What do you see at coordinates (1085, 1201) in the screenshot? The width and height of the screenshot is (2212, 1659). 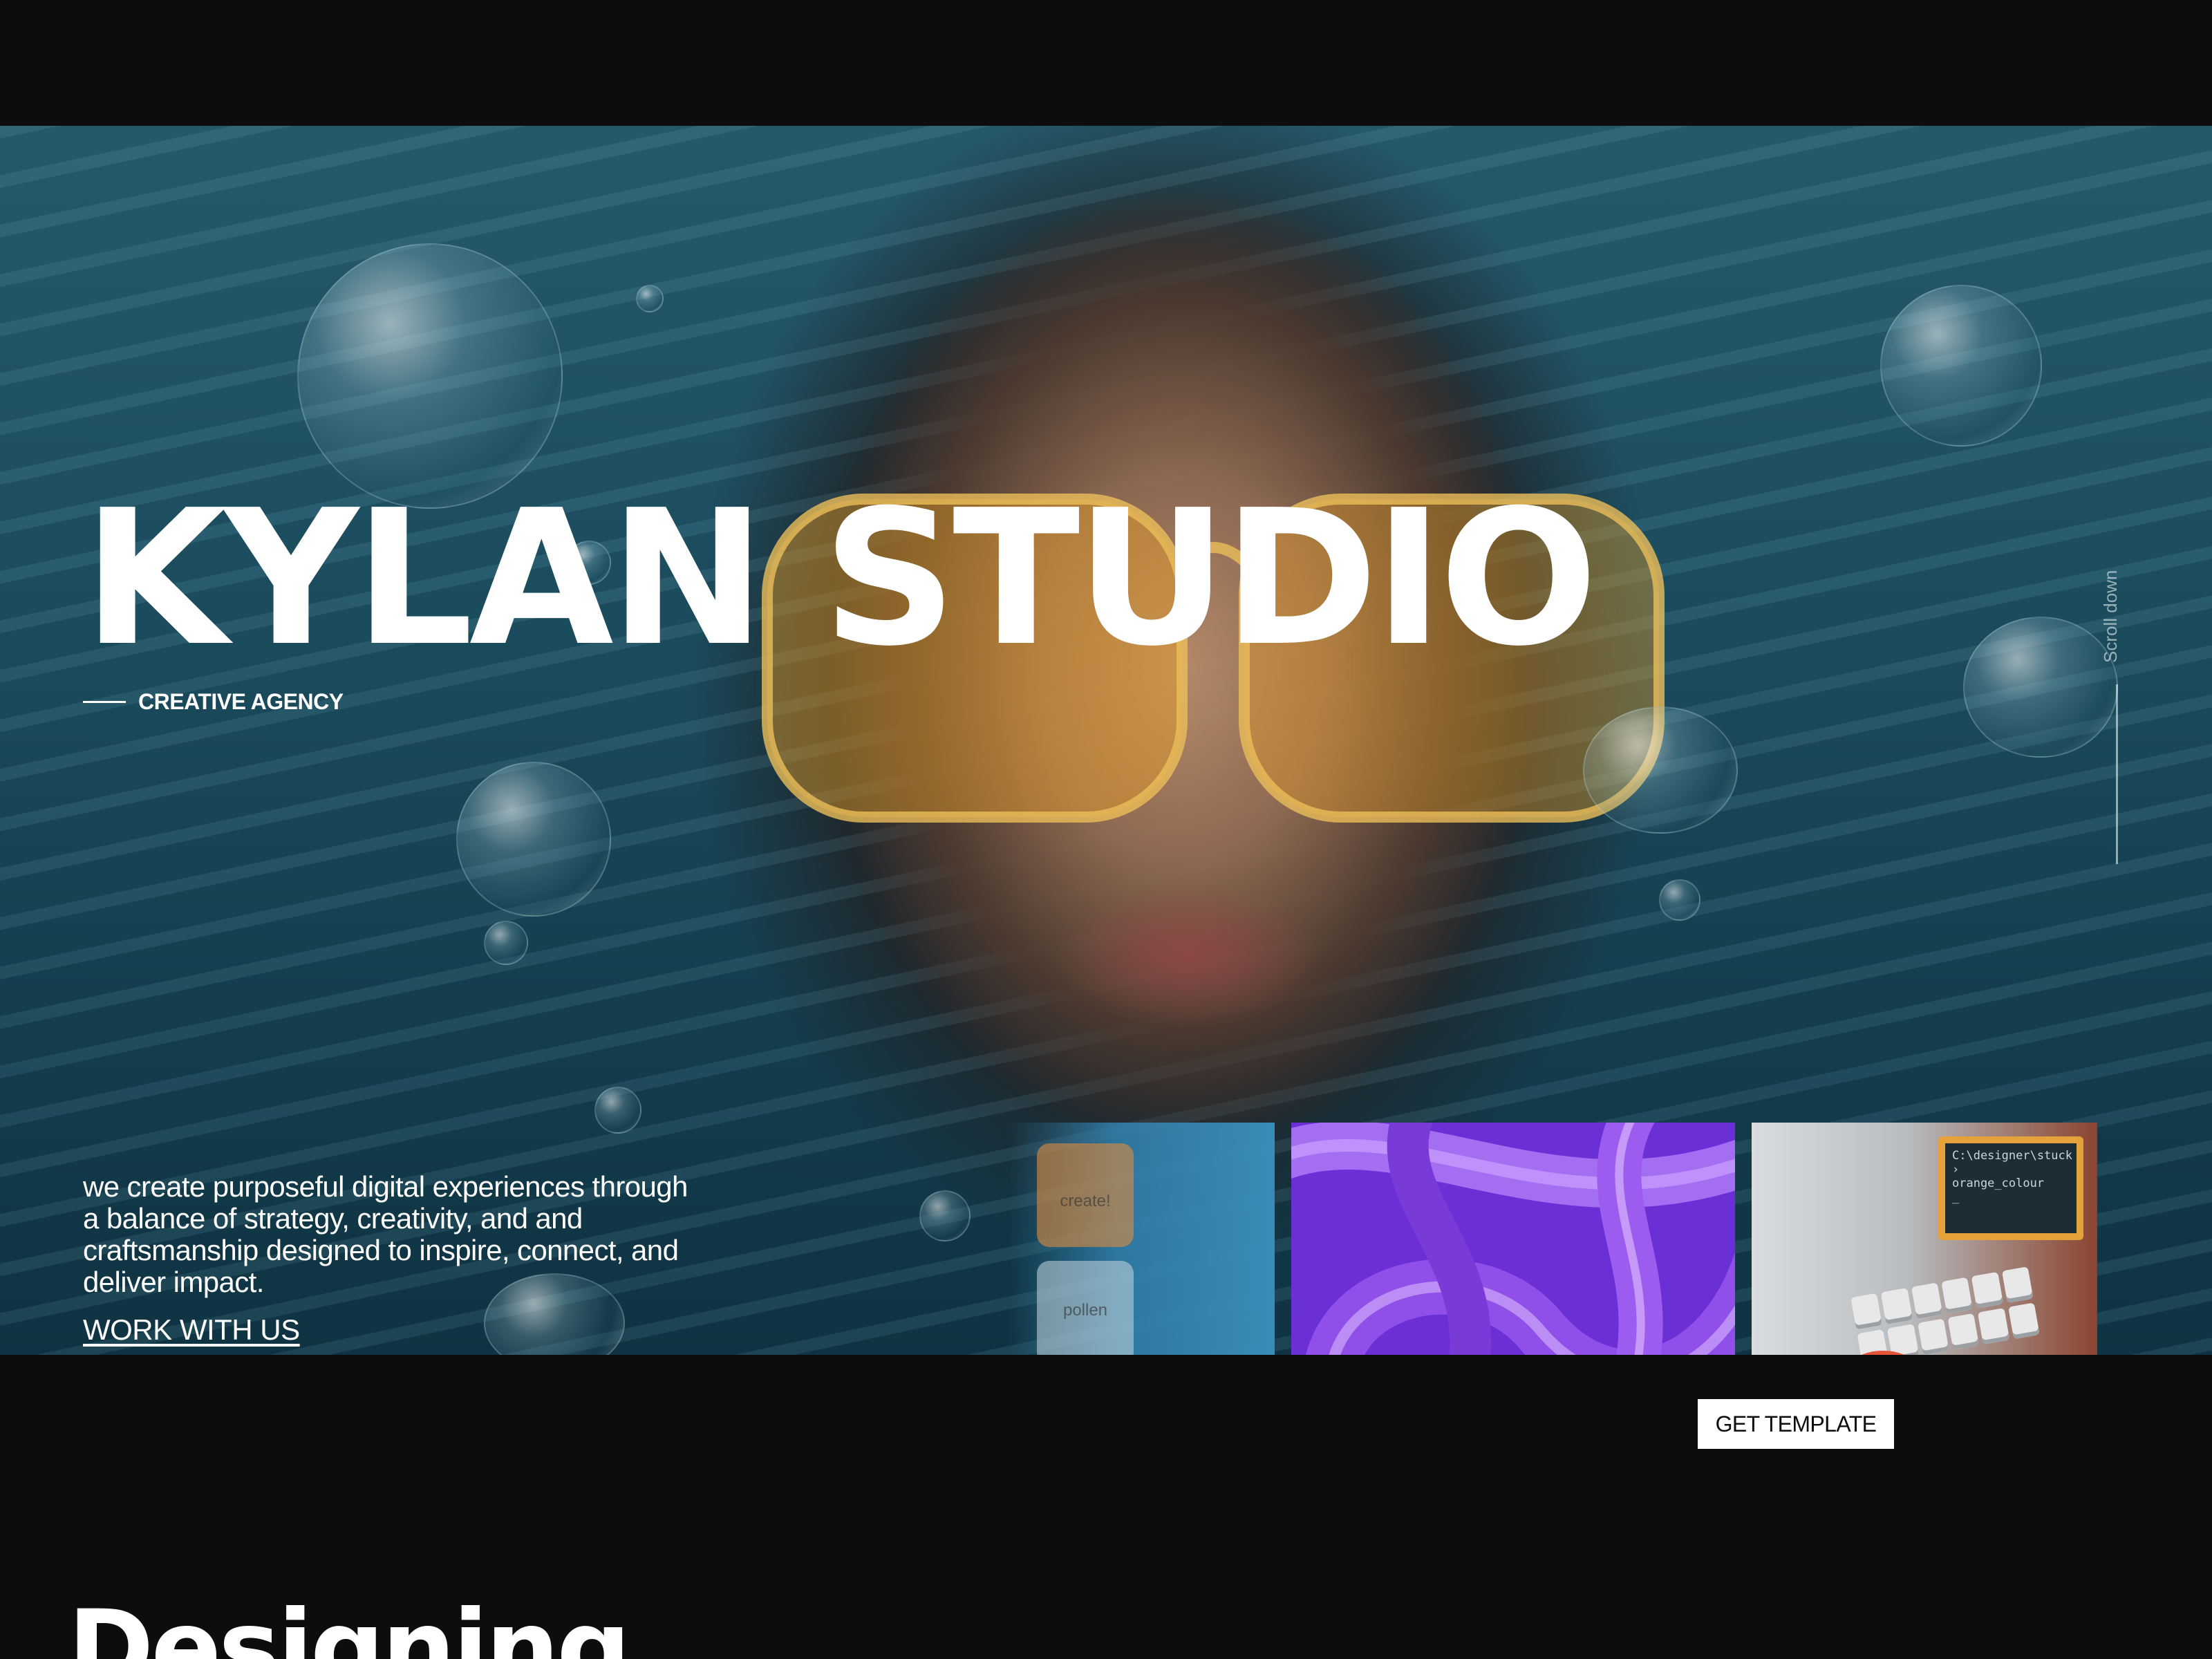 I see `keycap-label: create!` at bounding box center [1085, 1201].